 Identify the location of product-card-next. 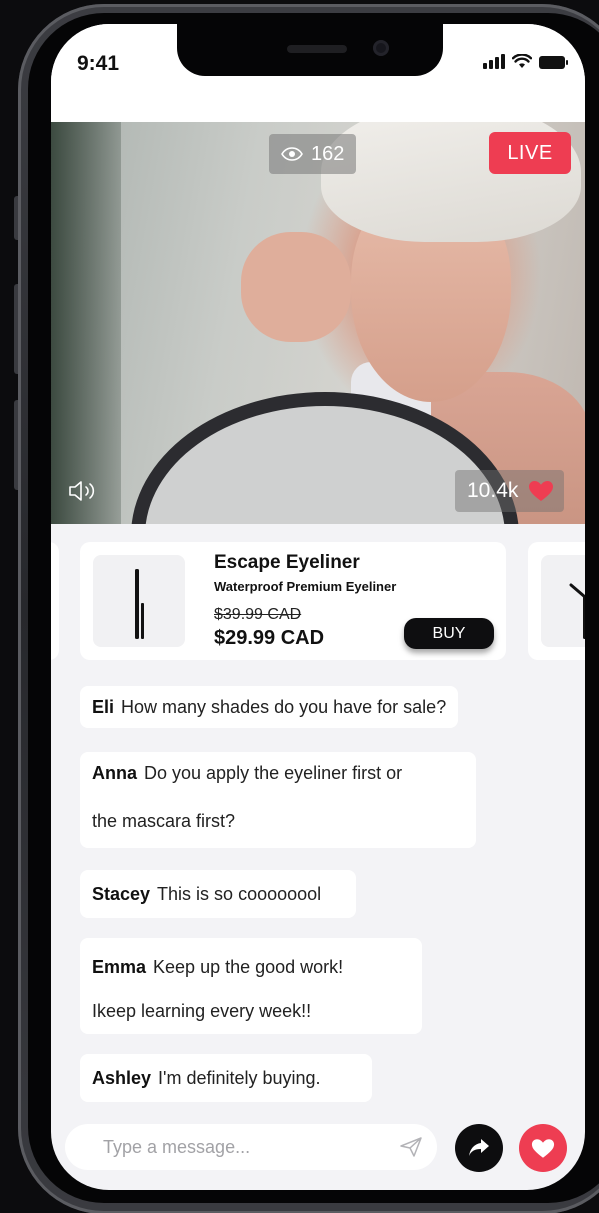
(556, 601).